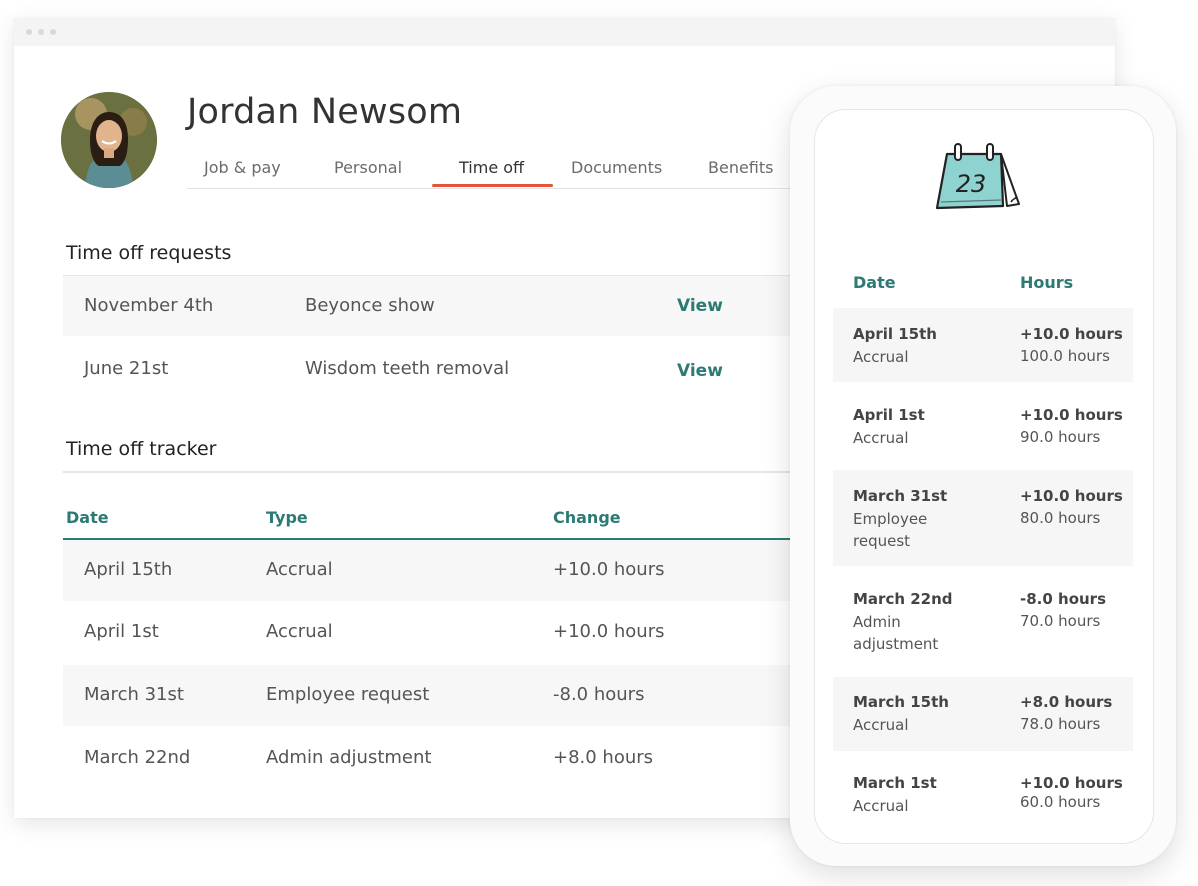  I want to click on mobile-row-change: -8.0 hours, so click(1063, 599).